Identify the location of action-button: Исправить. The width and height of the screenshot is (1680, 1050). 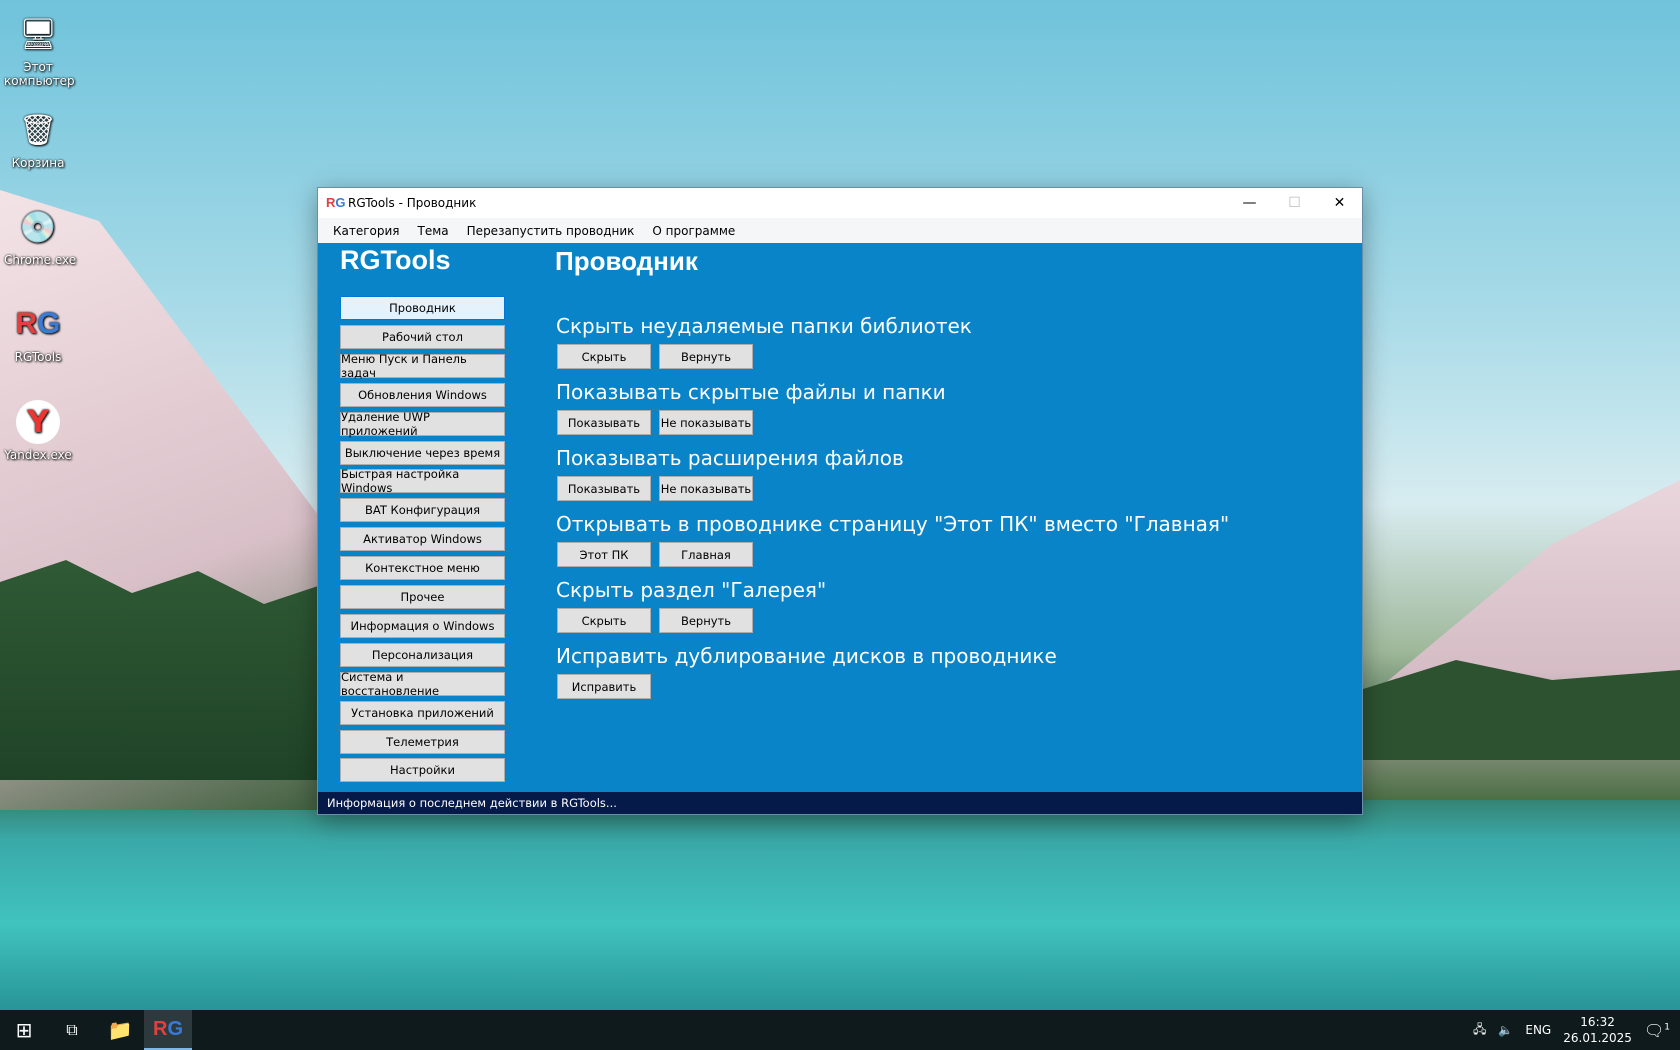
(604, 686).